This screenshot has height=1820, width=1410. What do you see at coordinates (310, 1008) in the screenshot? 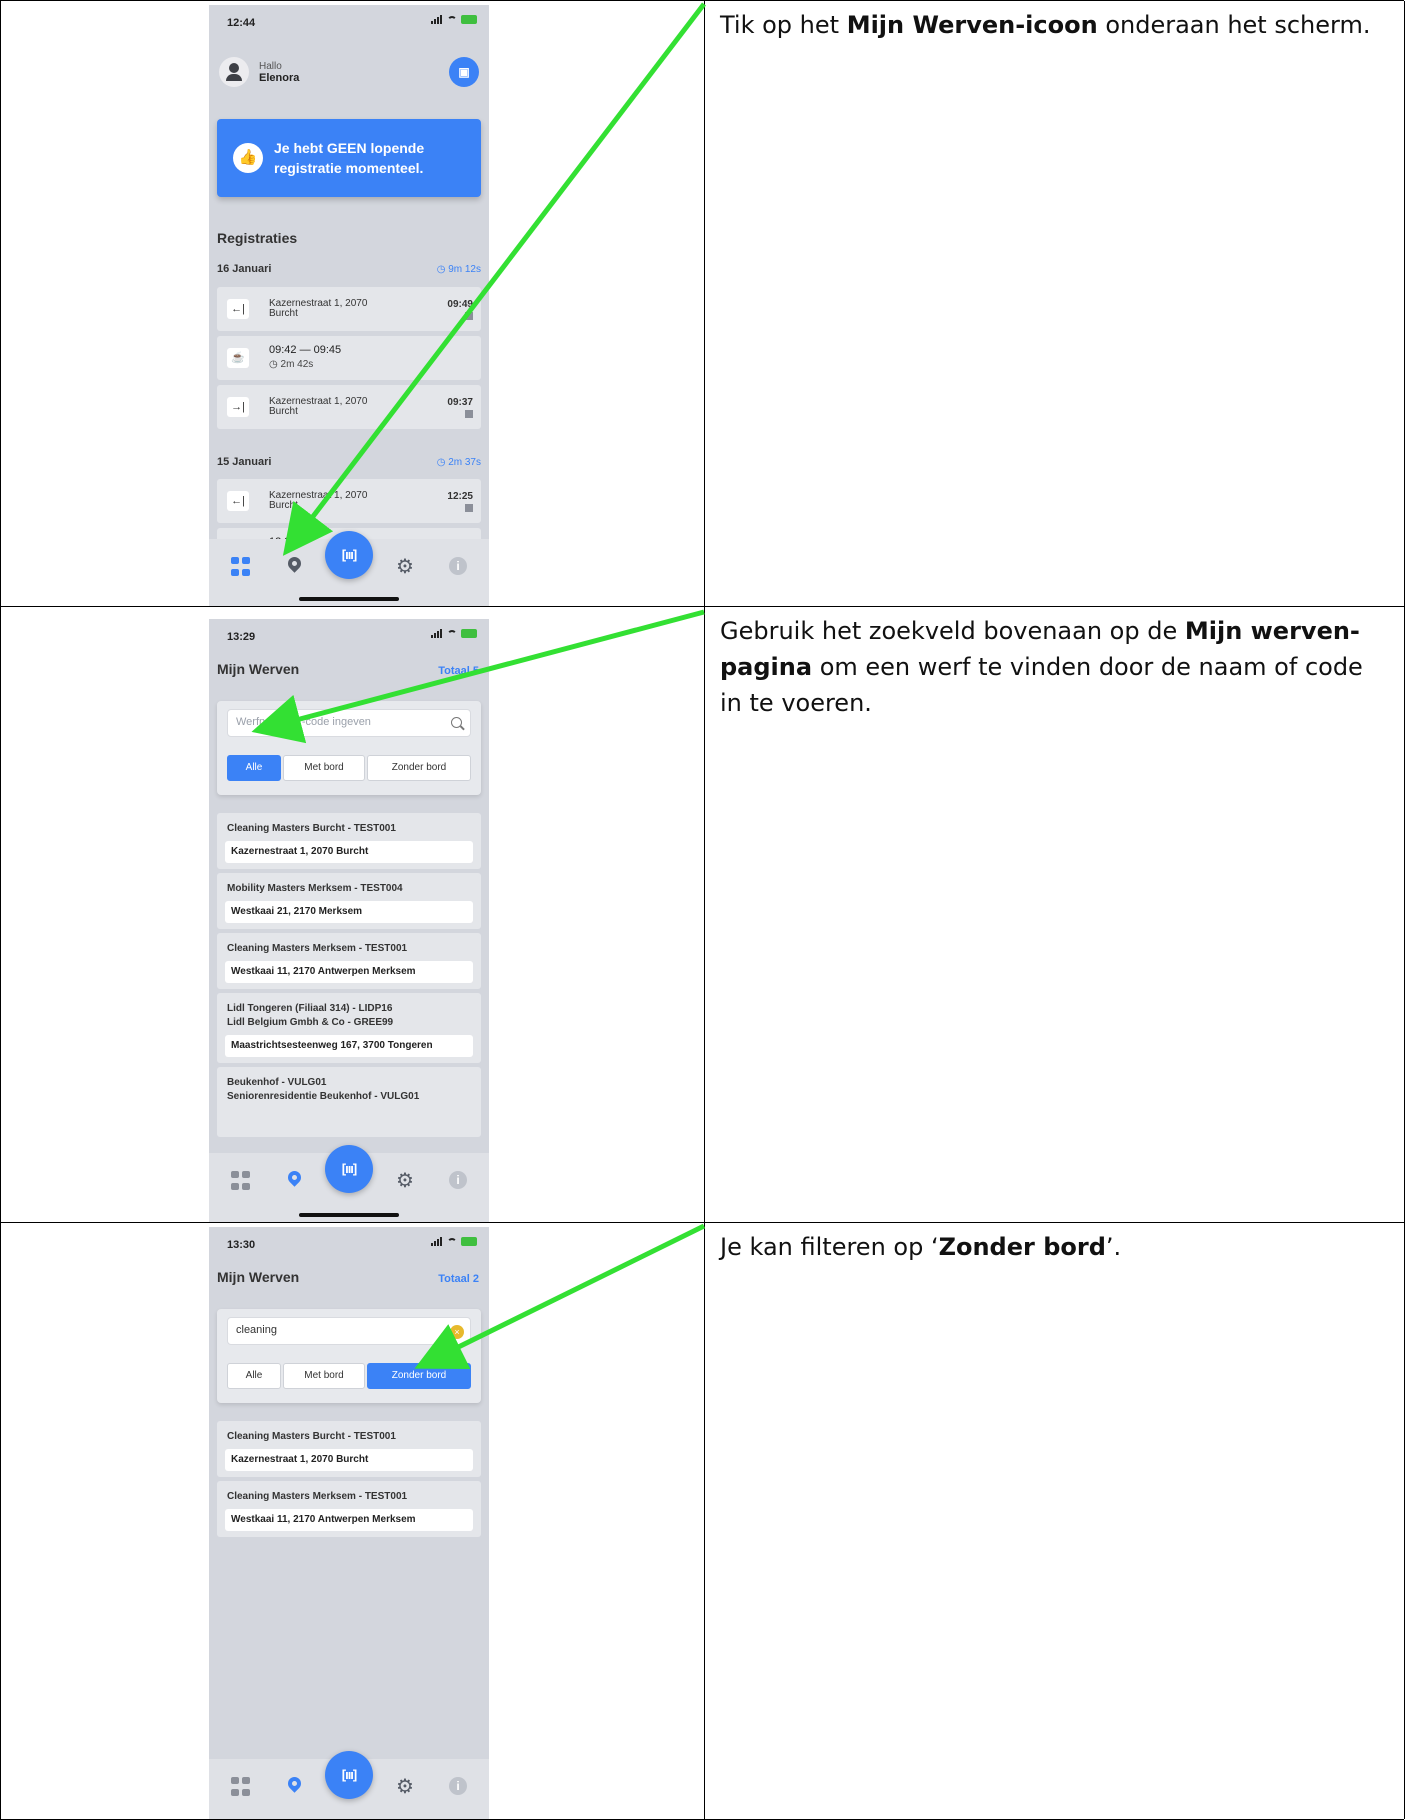
I see `site-name-line1: Lidl Tongeren (Filiaal 314) - LIDP16` at bounding box center [310, 1008].